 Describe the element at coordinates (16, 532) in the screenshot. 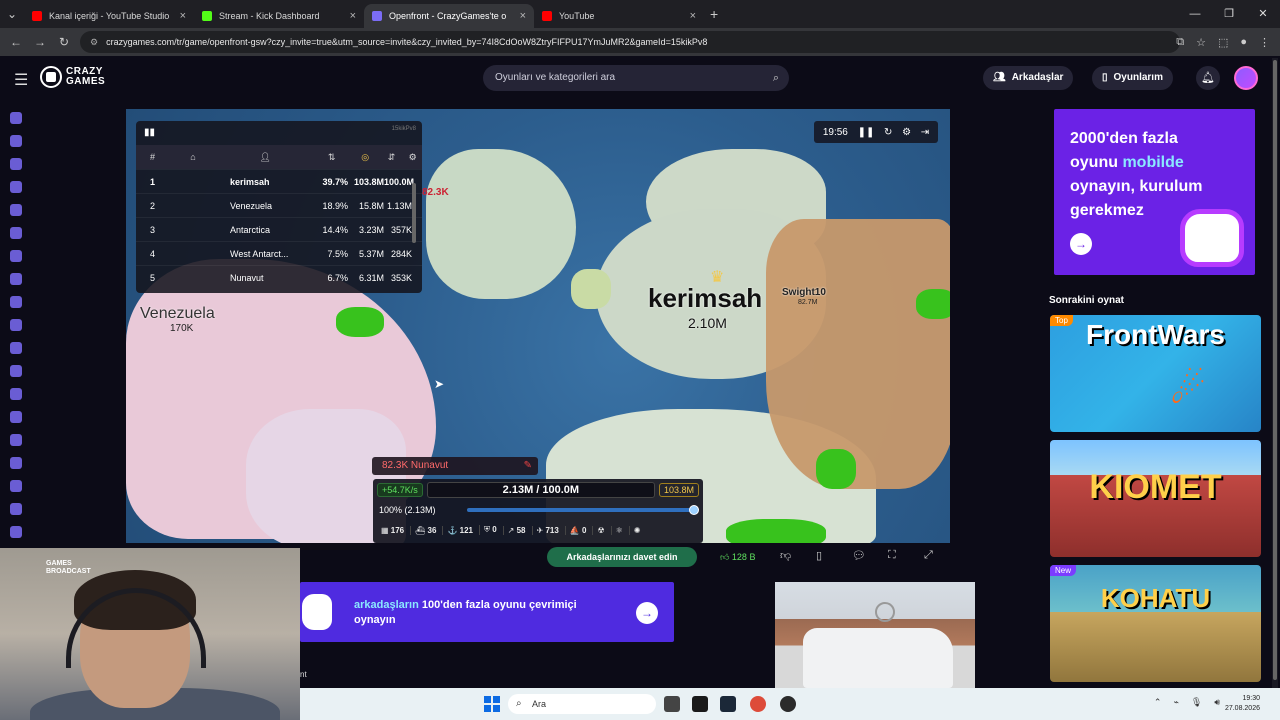

I see `tags-icon` at that location.